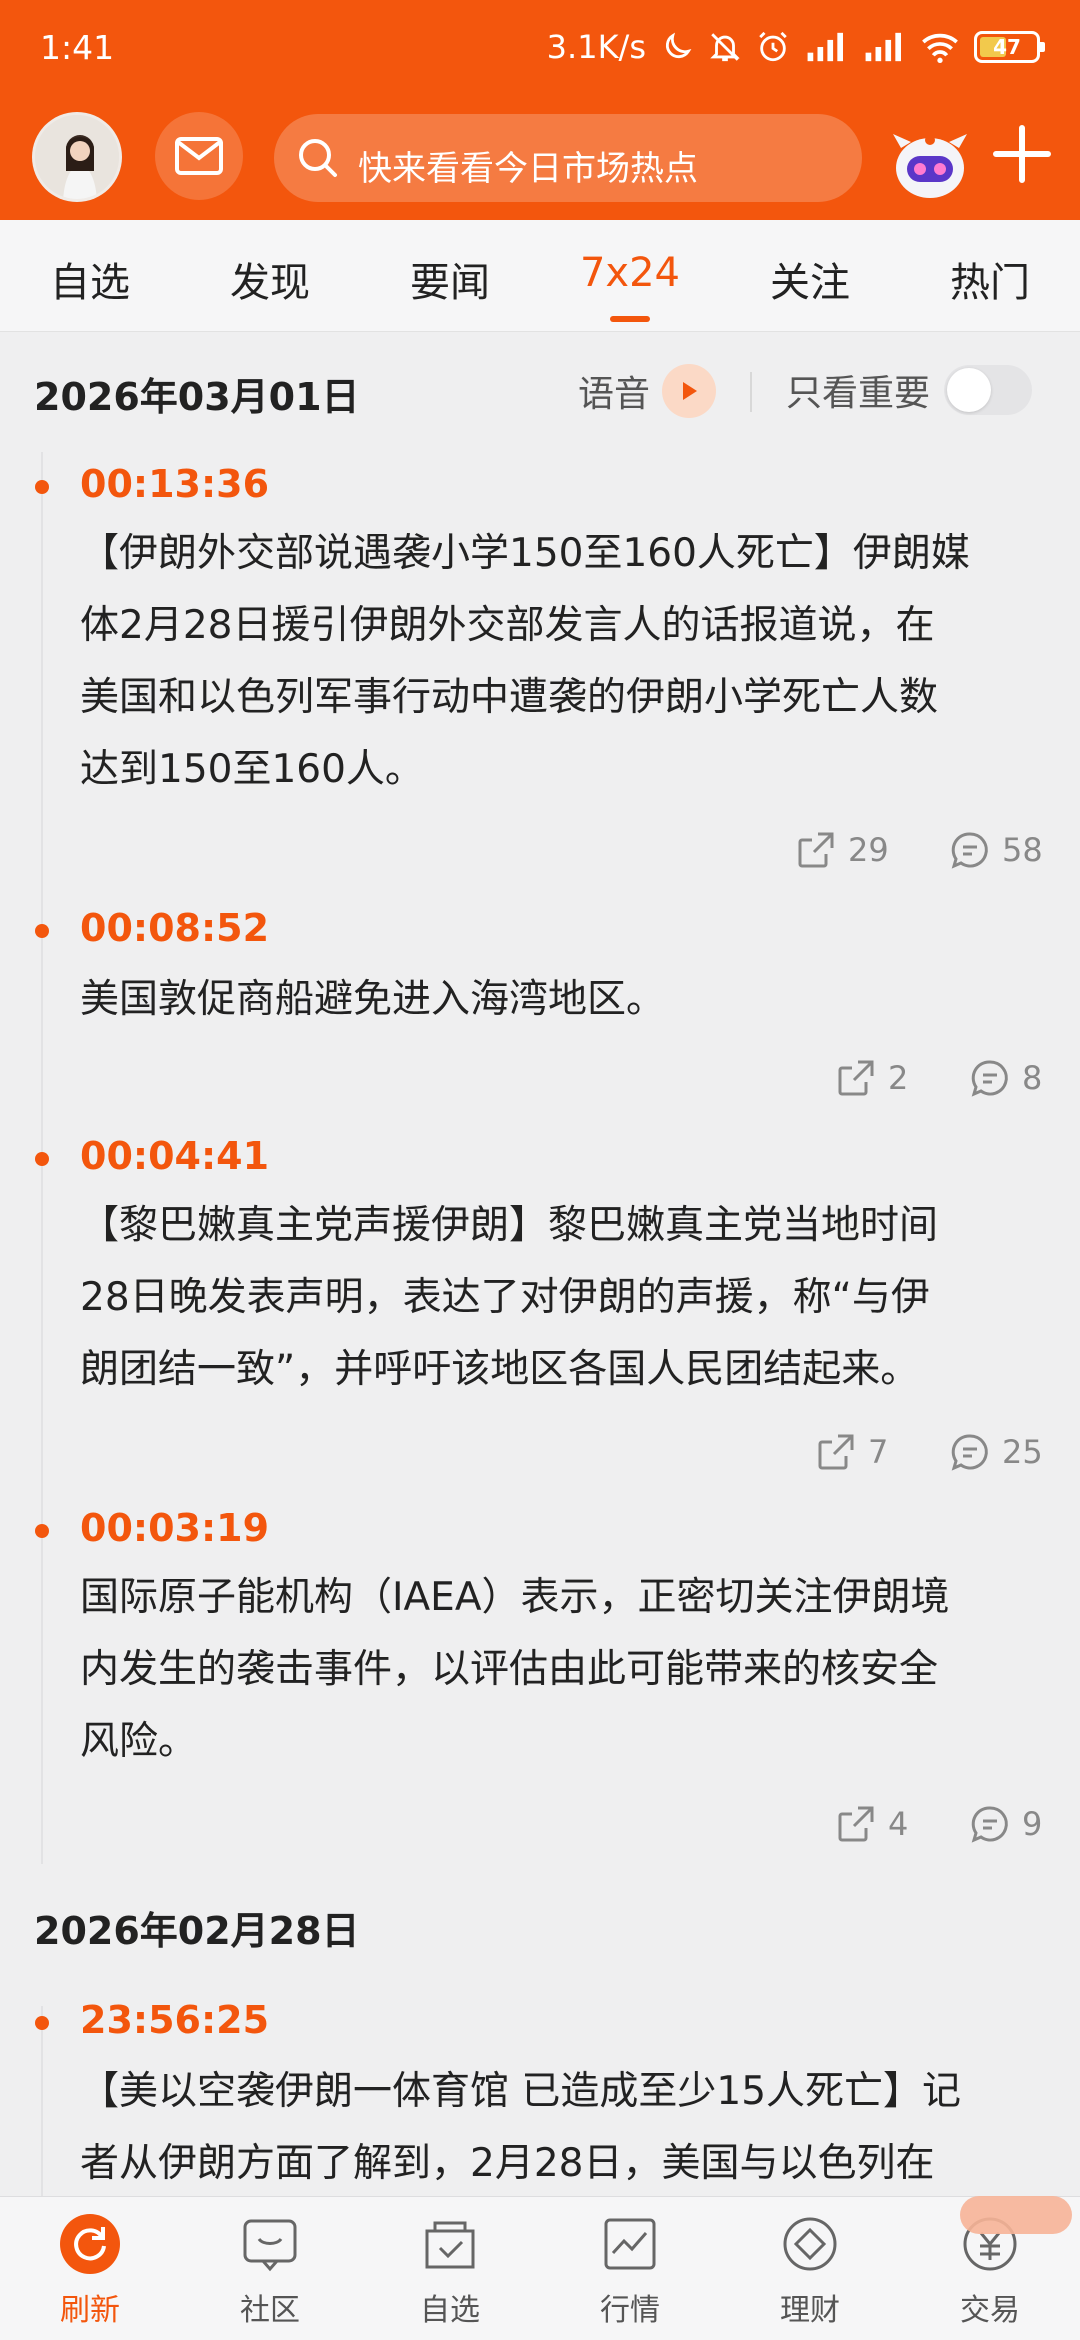 Image resolution: width=1080 pixels, height=2340 pixels. Describe the element at coordinates (175, 484) in the screenshot. I see `news-time: 00:13:36` at that location.